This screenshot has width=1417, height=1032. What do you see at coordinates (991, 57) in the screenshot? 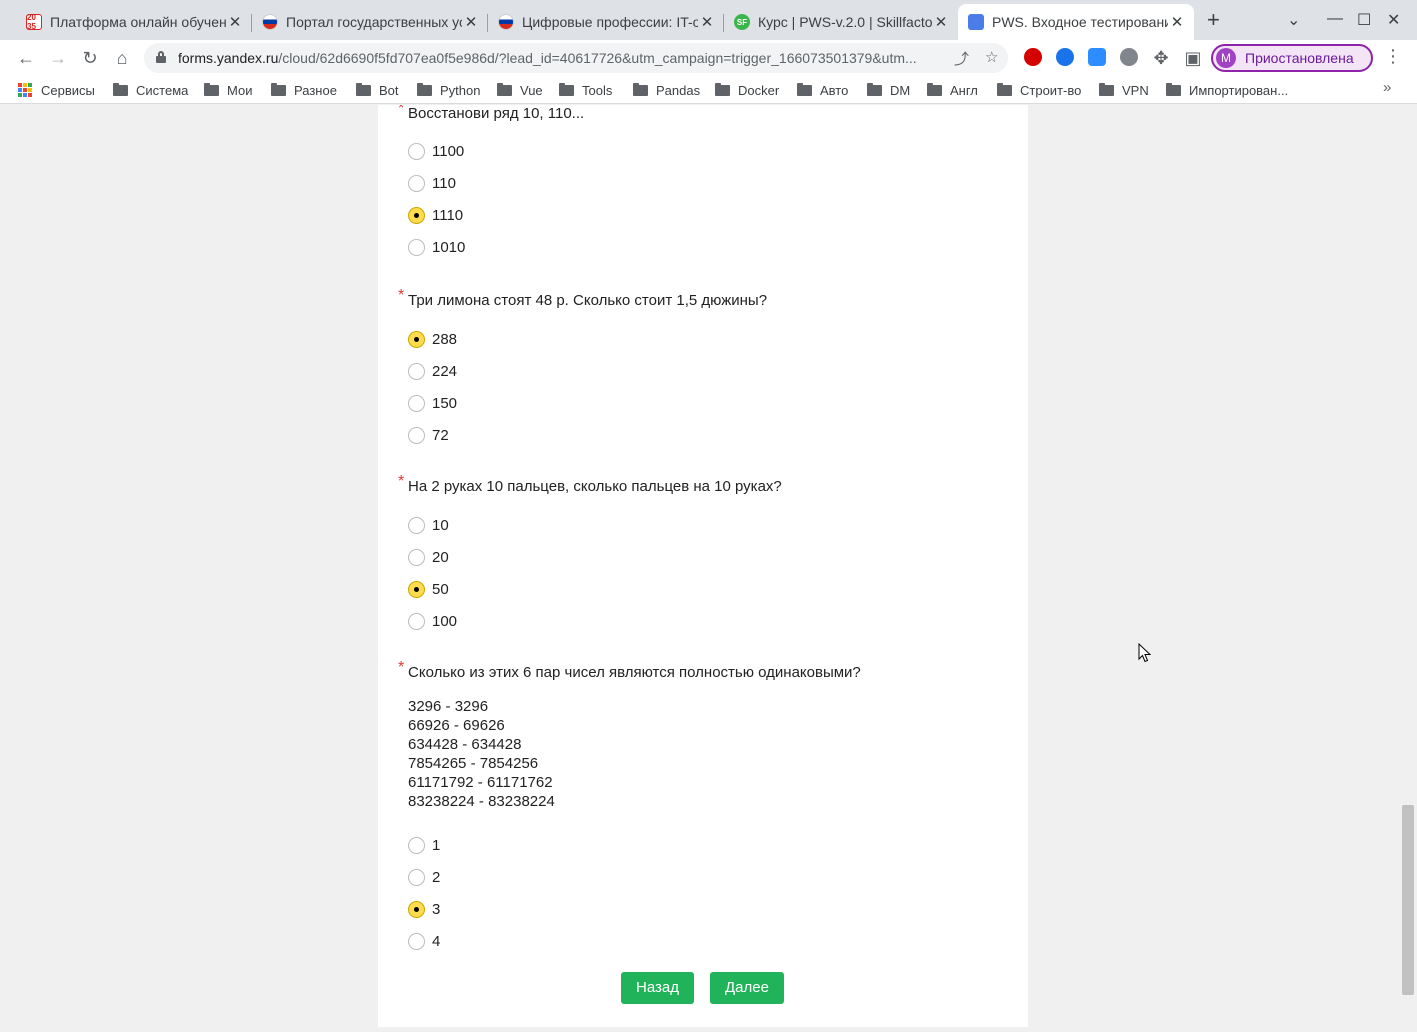
I see `star-icon: ☆` at bounding box center [991, 57].